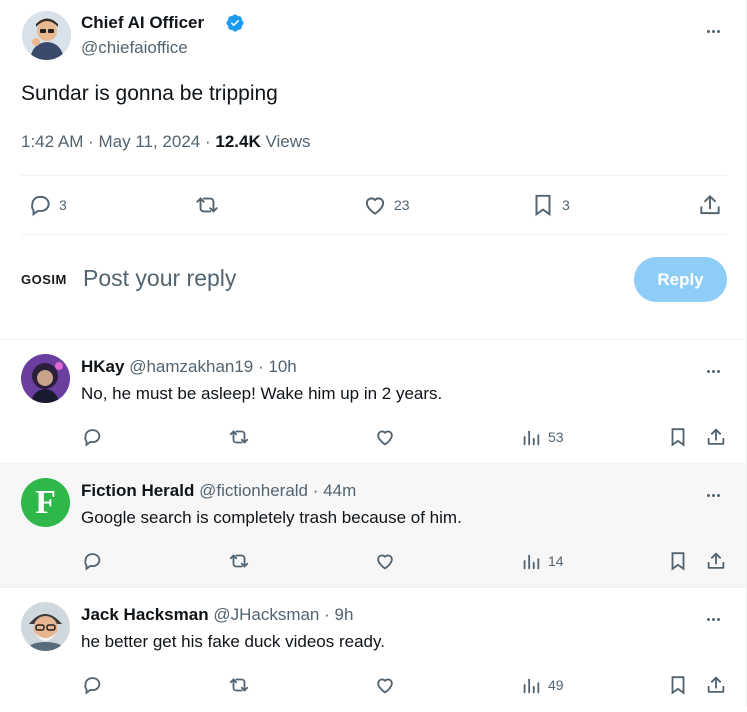  I want to click on views-count: 53, so click(556, 437).